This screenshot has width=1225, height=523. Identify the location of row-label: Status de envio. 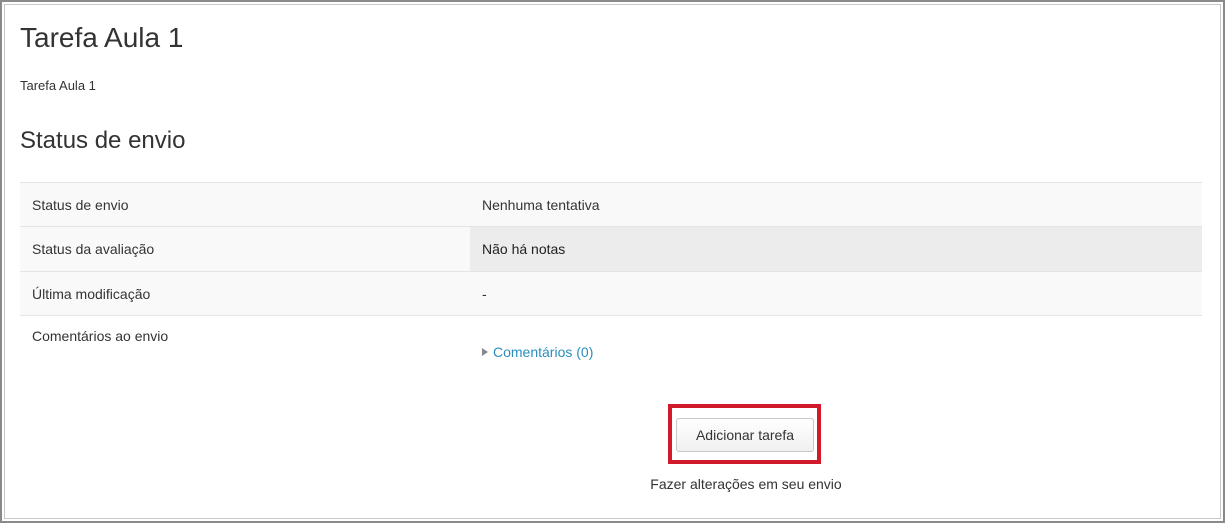
(245, 204).